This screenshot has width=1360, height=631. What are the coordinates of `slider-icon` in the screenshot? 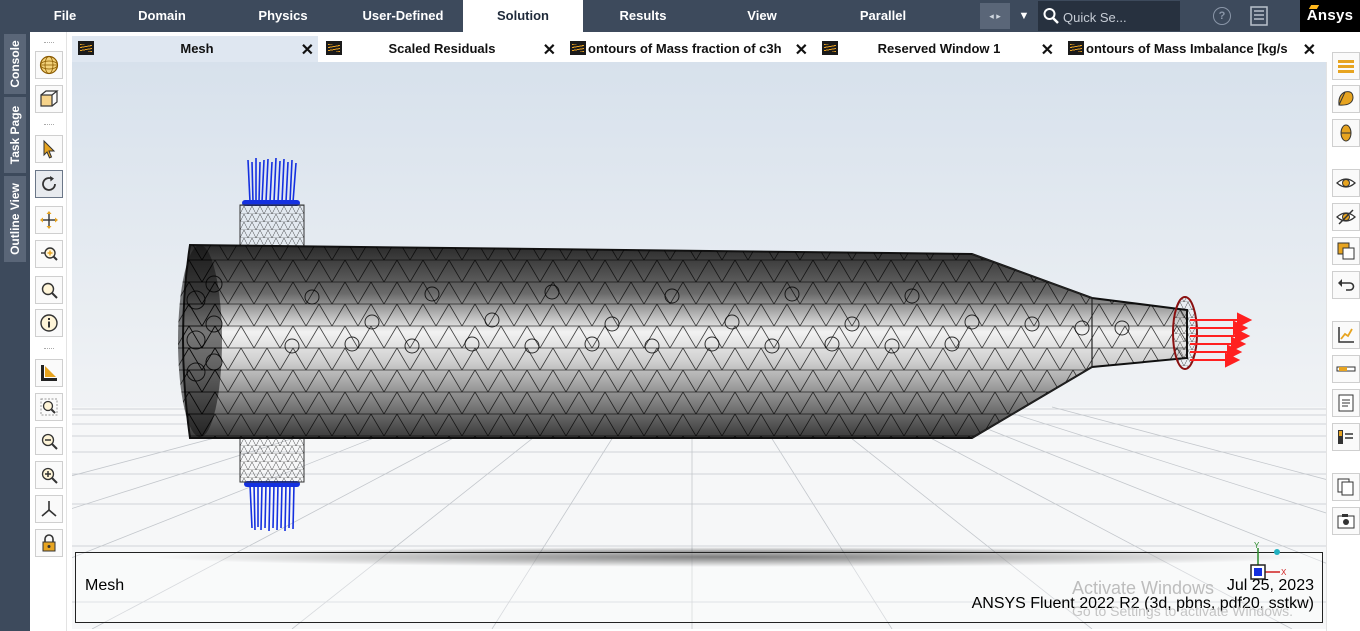 It's located at (1346, 369).